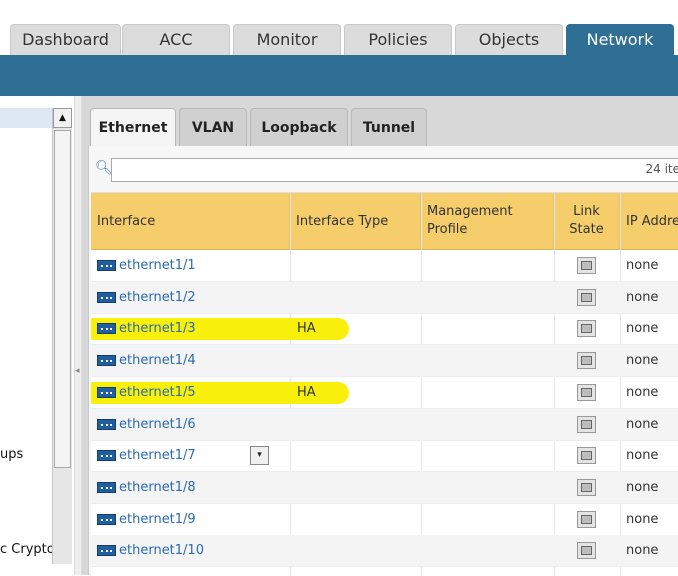 The image size is (678, 576). Describe the element at coordinates (157, 328) in the screenshot. I see `interface-link: ethernet1/3` at that location.